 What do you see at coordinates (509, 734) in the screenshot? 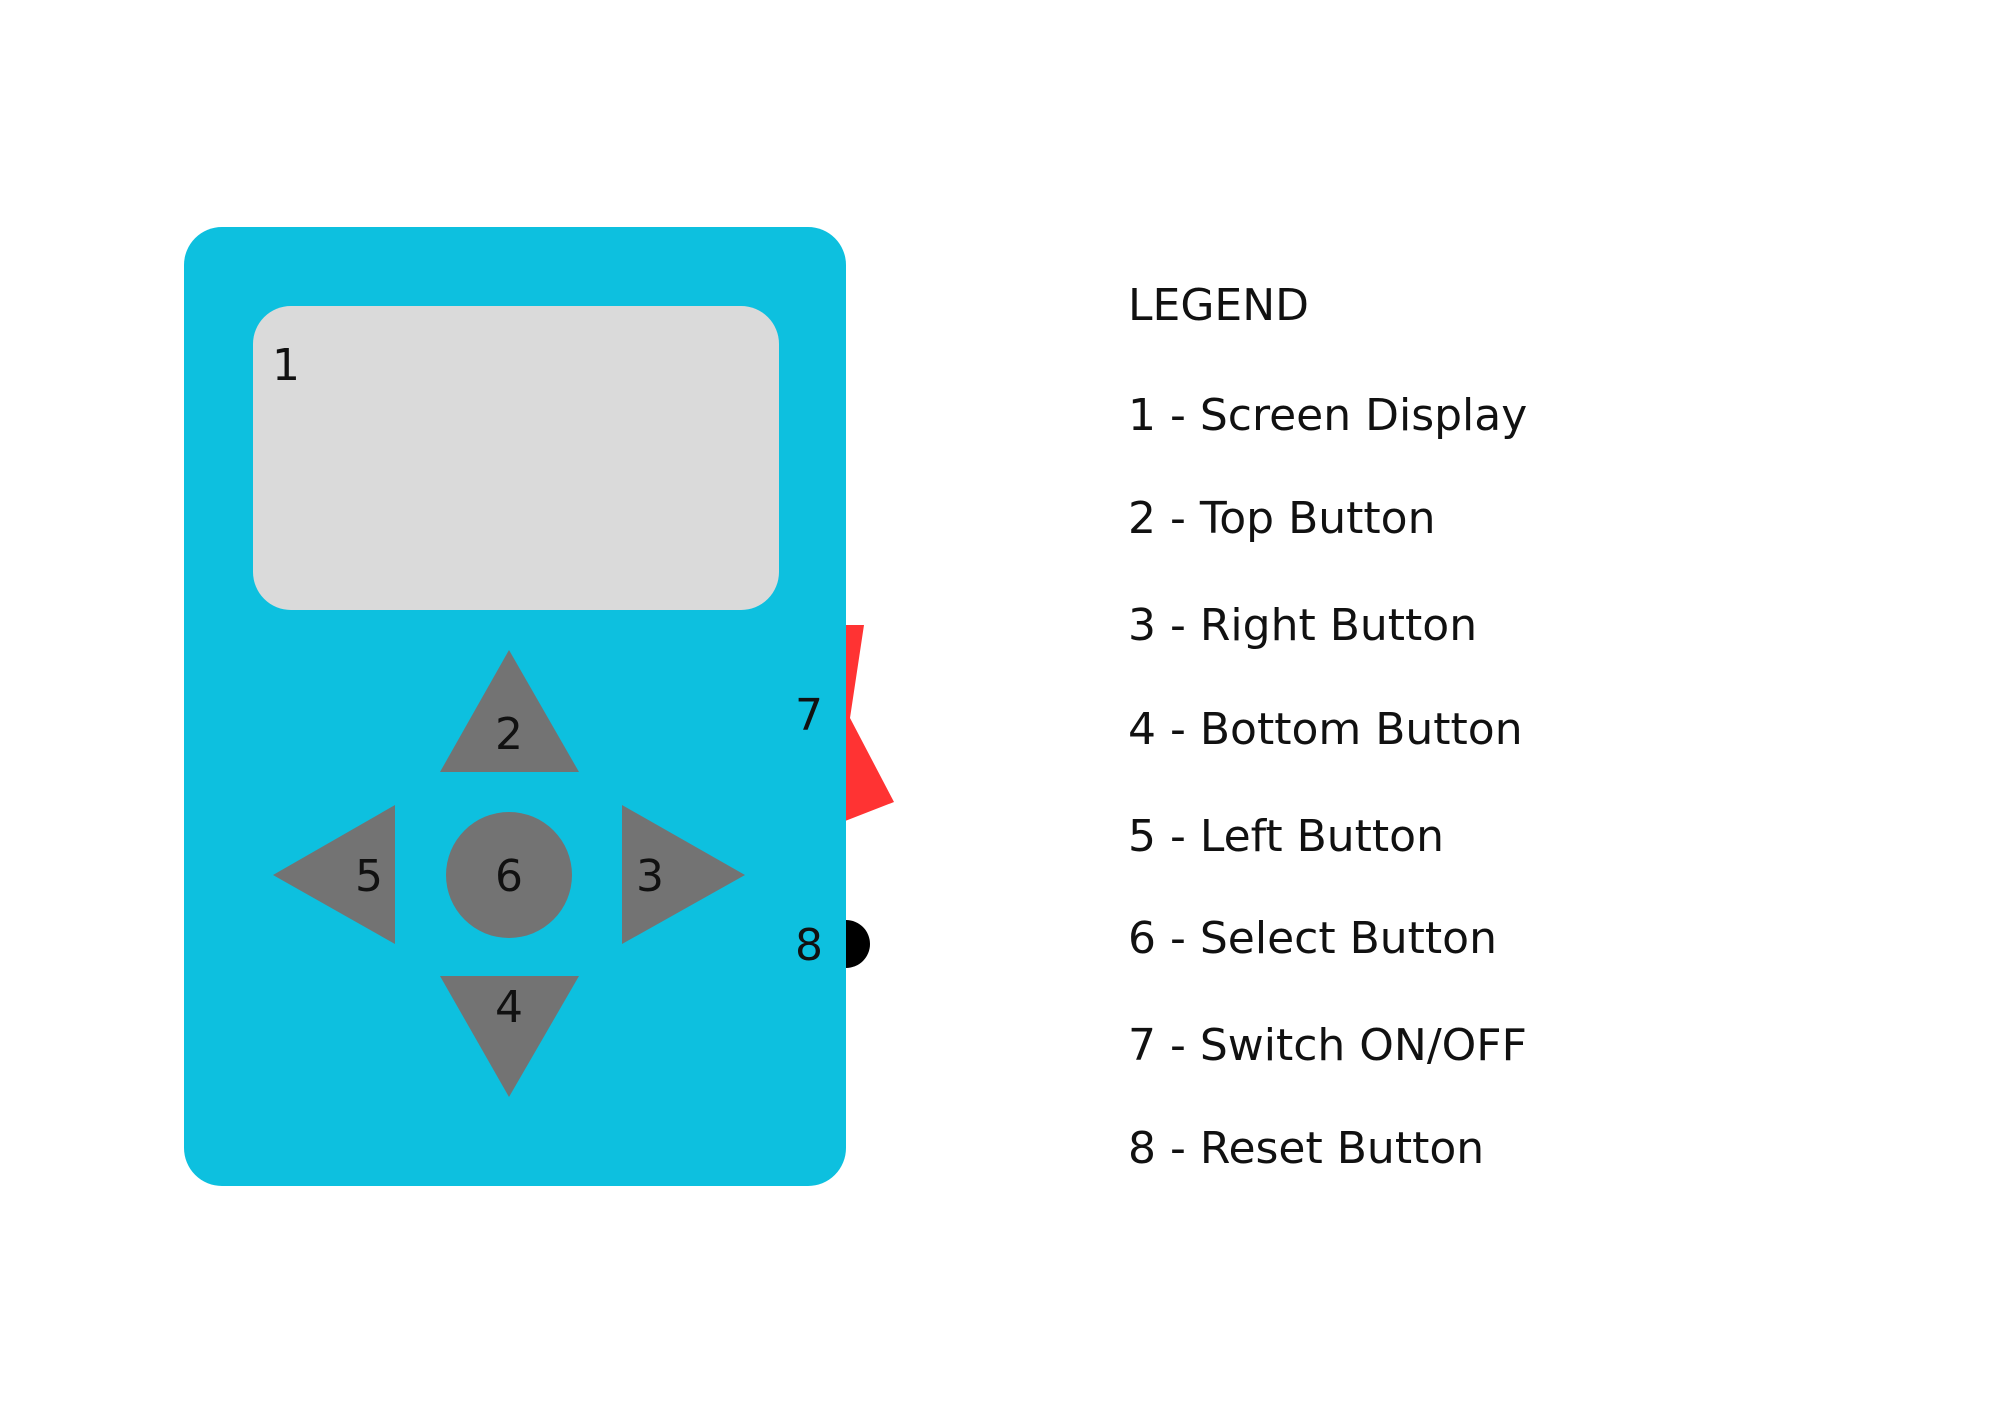
I see `label-top: 2` at bounding box center [509, 734].